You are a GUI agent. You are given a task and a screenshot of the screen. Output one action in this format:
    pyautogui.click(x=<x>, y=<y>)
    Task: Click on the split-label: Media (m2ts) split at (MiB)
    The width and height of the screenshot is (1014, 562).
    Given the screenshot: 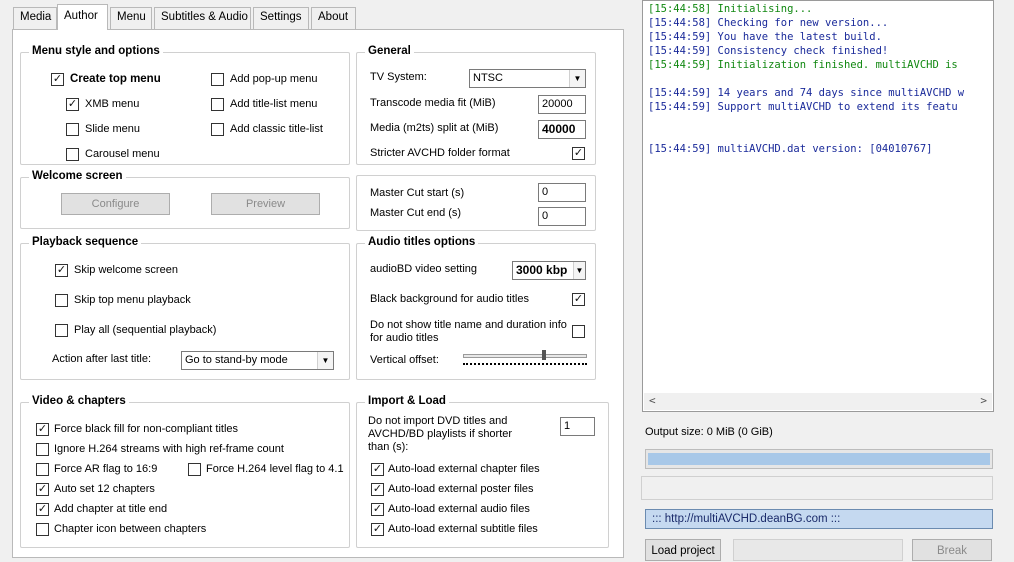 What is the action you would take?
    pyautogui.click(x=434, y=128)
    